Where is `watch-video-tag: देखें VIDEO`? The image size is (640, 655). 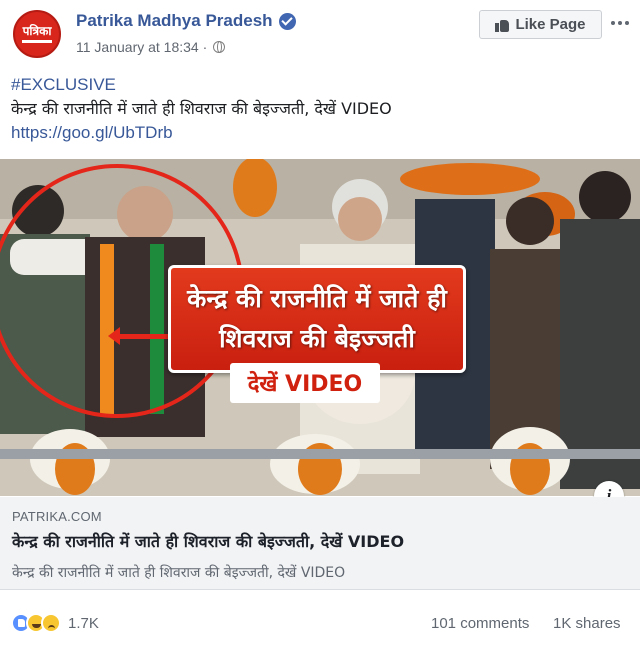 watch-video-tag: देखें VIDEO is located at coordinates (305, 383).